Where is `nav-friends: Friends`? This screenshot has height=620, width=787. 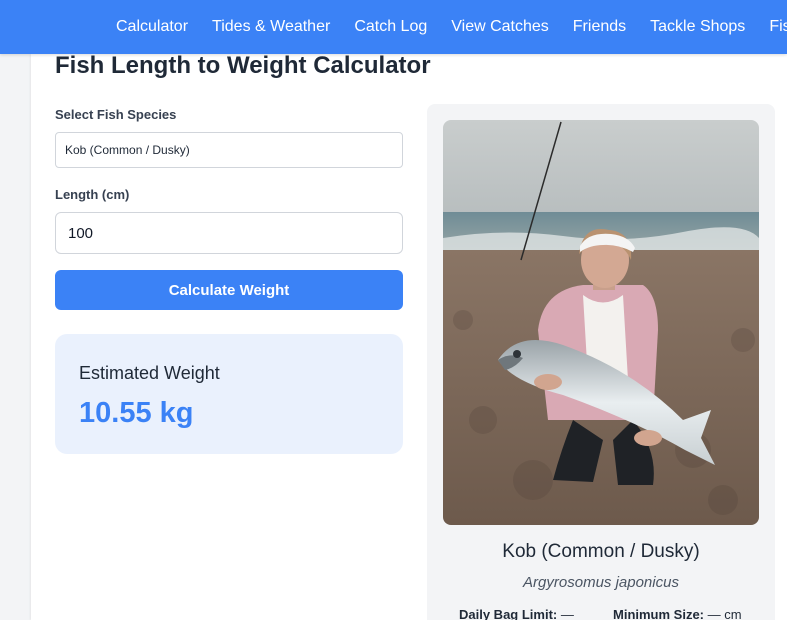 nav-friends: Friends is located at coordinates (599, 27).